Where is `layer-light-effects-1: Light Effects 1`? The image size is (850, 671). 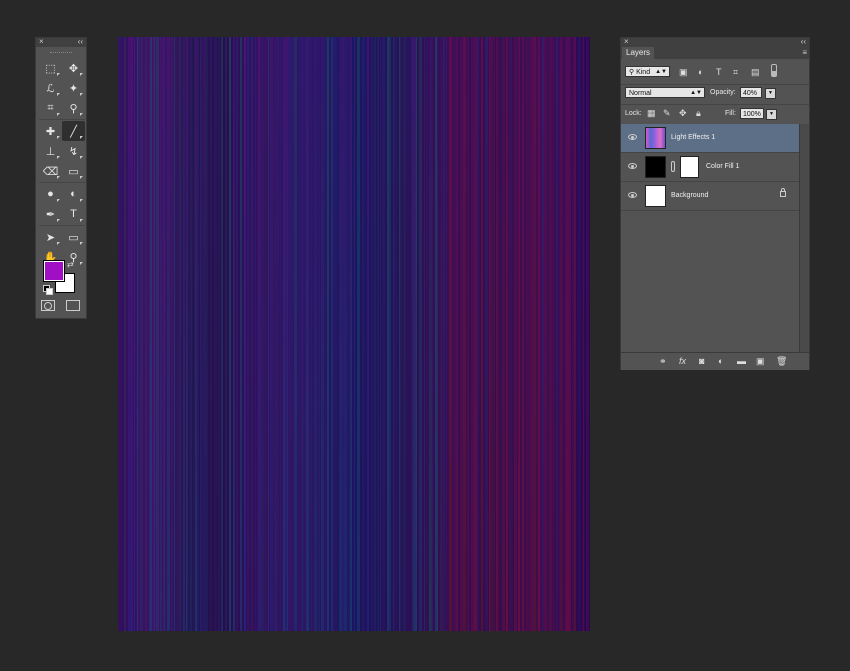 layer-light-effects-1: Light Effects 1 is located at coordinates (710, 138).